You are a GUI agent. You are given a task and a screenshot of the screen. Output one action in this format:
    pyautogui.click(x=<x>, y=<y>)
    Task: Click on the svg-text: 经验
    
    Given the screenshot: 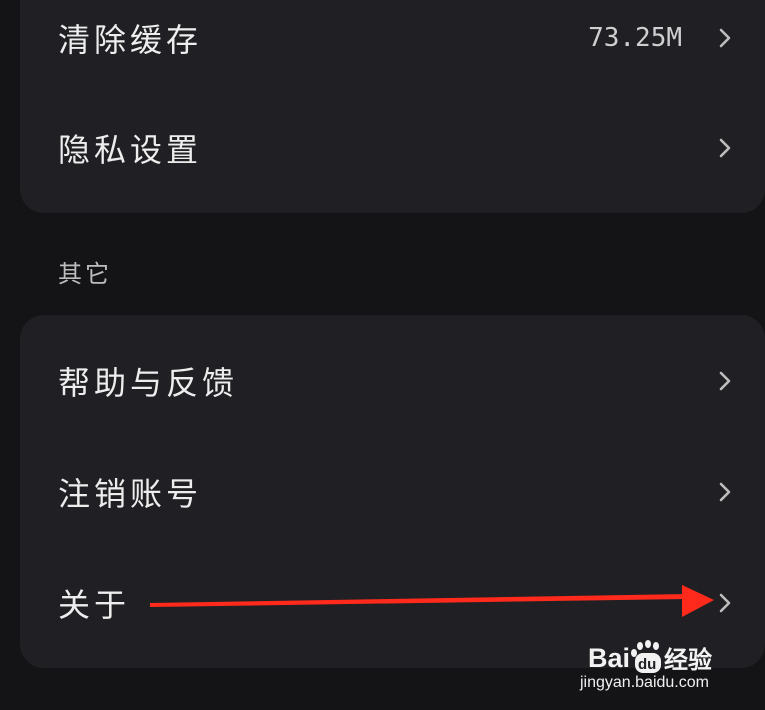 What is the action you would take?
    pyautogui.click(x=688, y=660)
    